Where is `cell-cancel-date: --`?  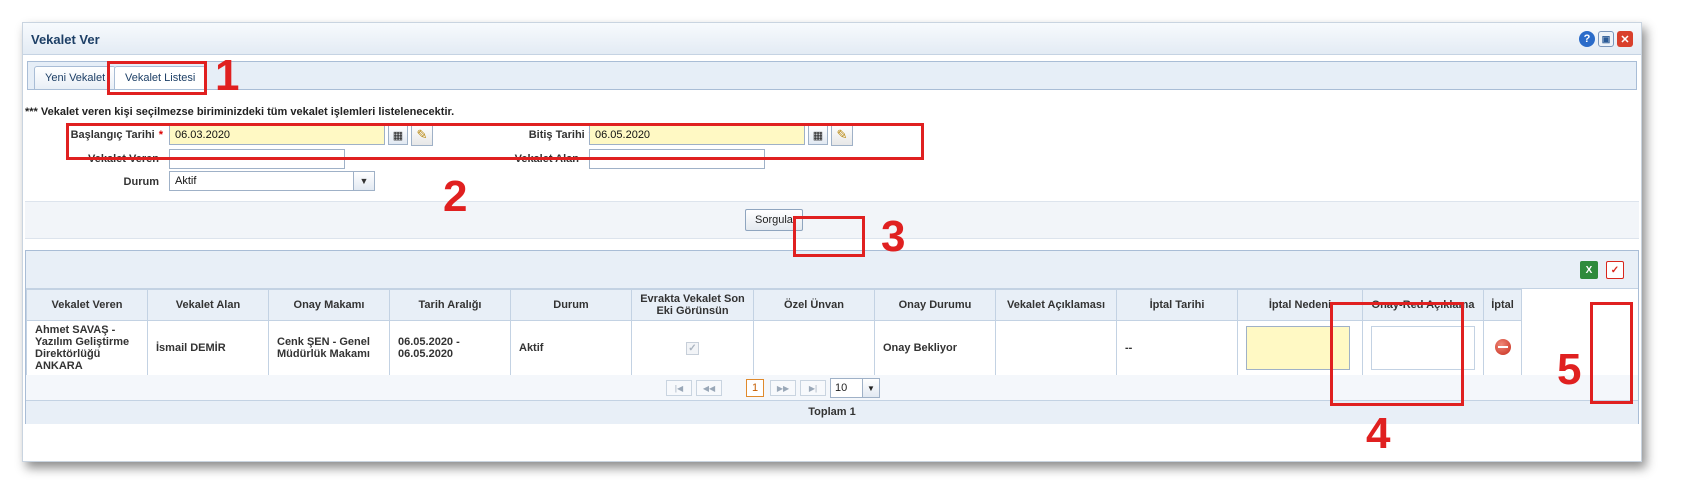
cell-cancel-date: -- is located at coordinates (1177, 348).